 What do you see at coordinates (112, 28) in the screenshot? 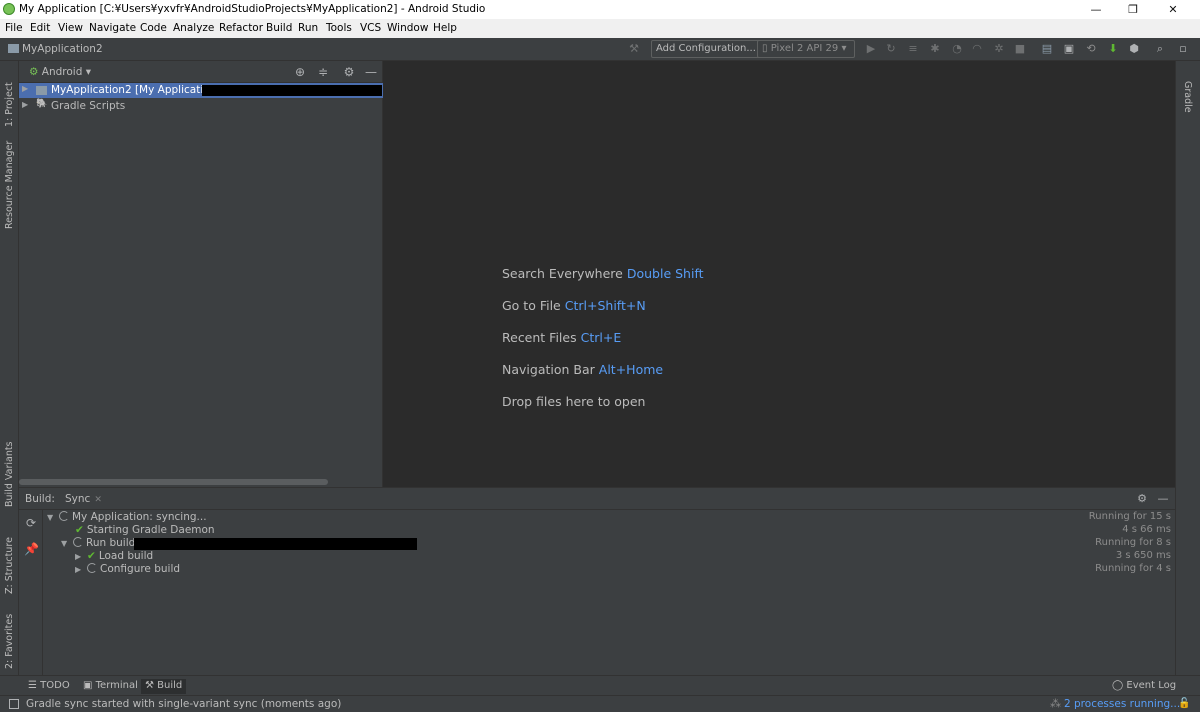
I see `menu-navigate: Navigate` at bounding box center [112, 28].